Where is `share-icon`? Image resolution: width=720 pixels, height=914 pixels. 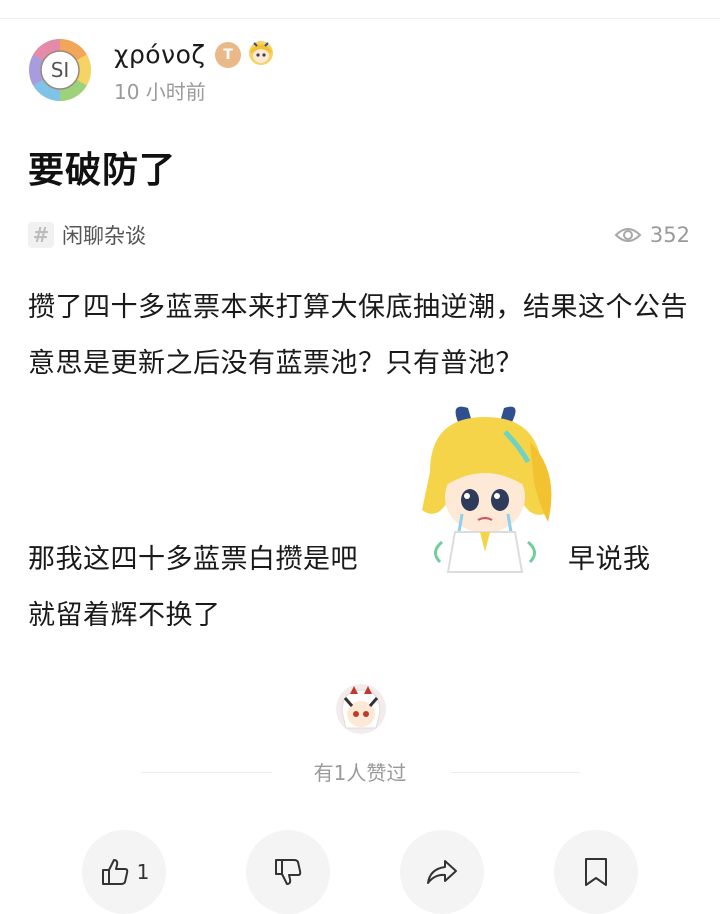 share-icon is located at coordinates (442, 872).